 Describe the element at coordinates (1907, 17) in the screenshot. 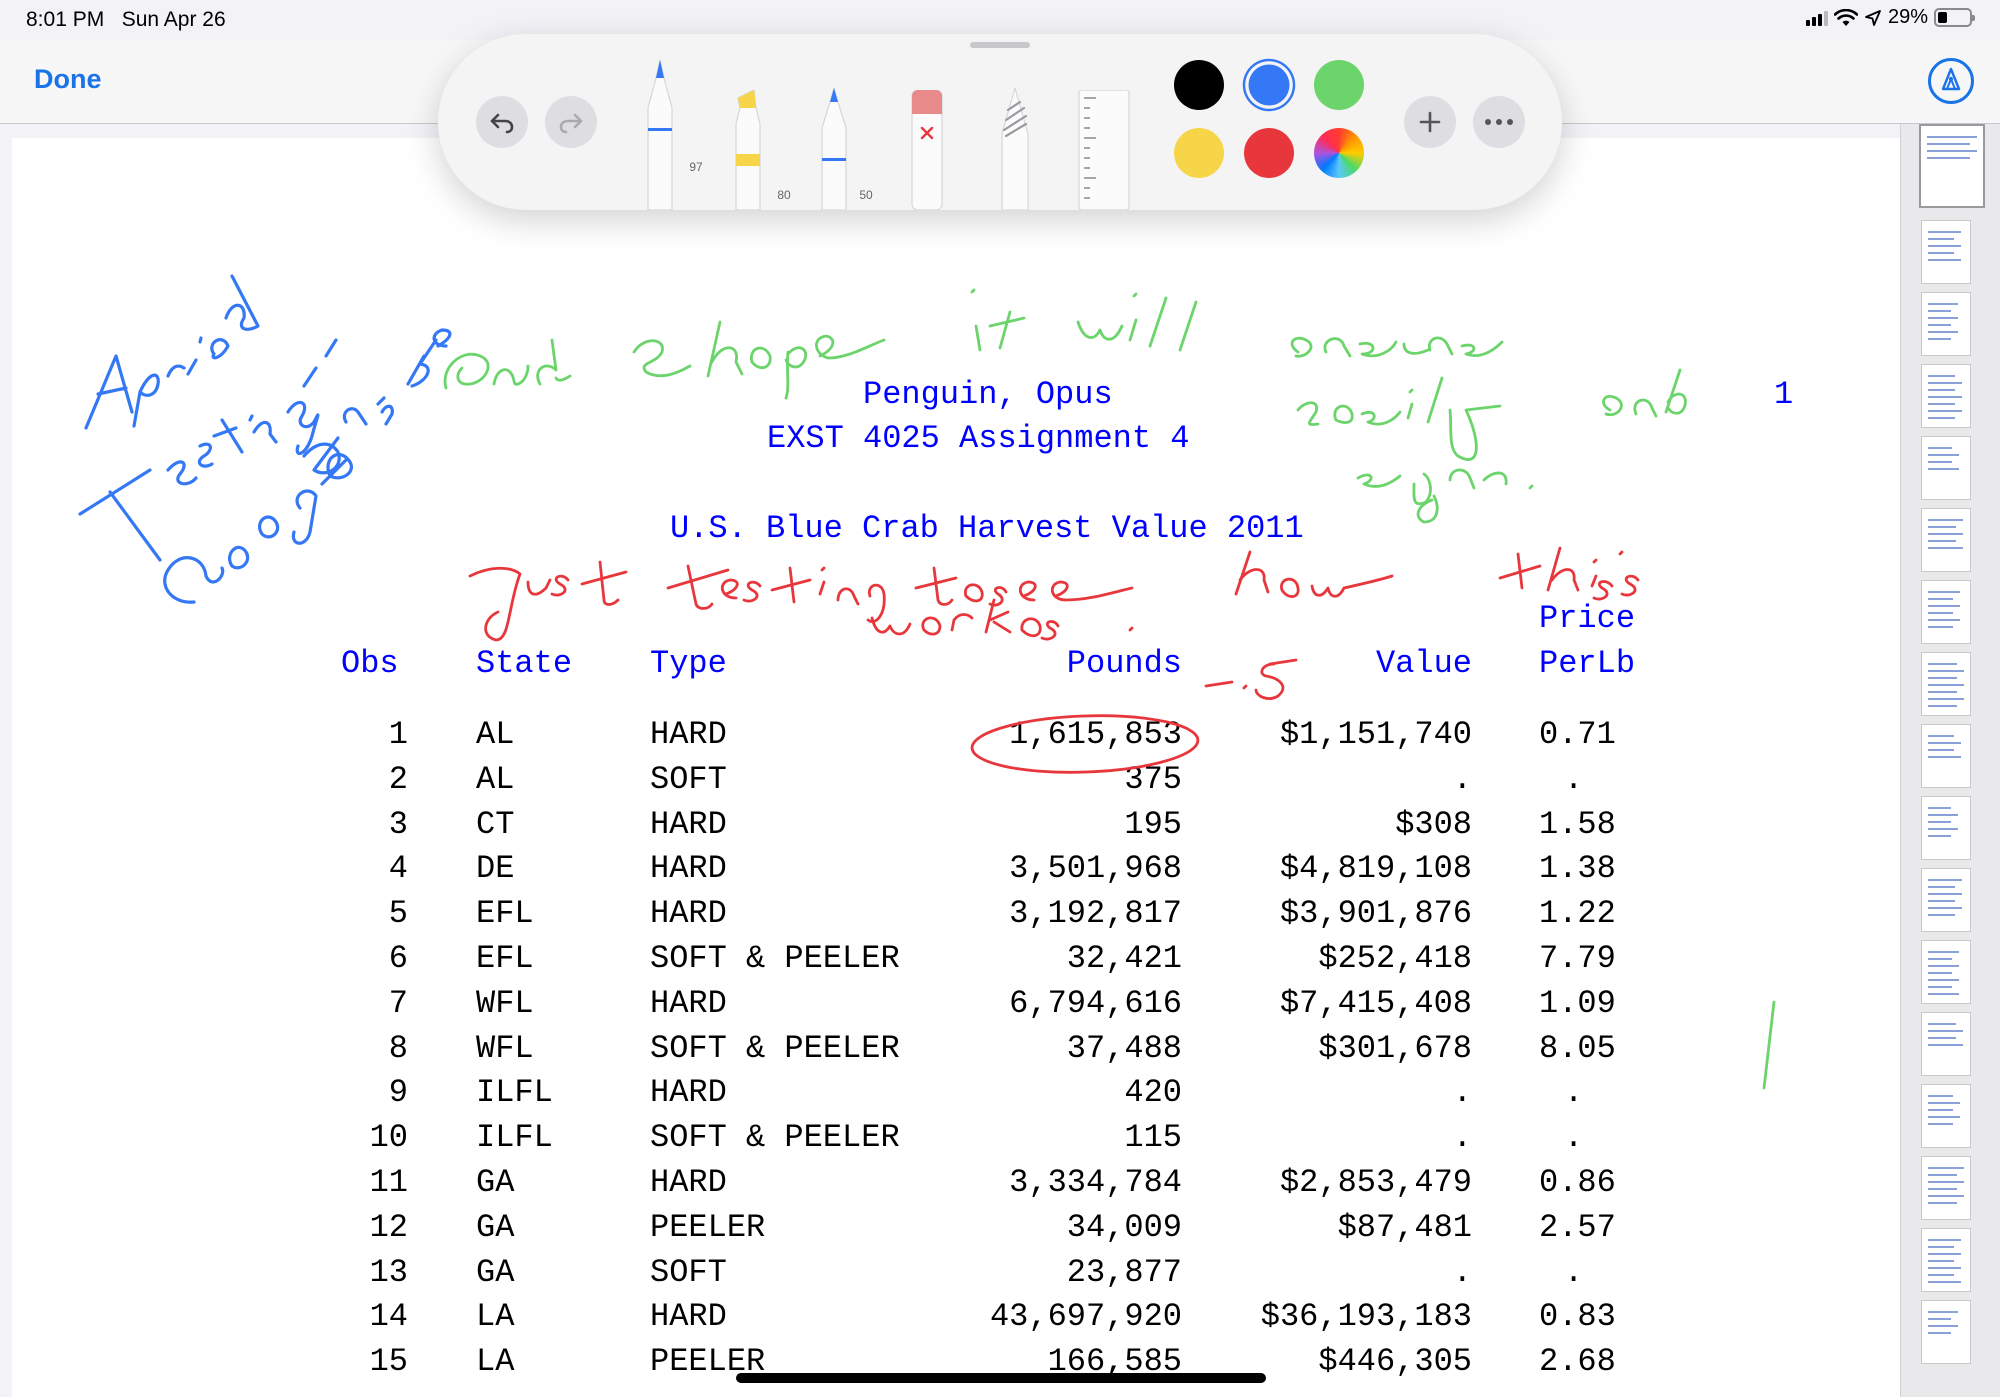

I see `battery-percent: 29%` at that location.